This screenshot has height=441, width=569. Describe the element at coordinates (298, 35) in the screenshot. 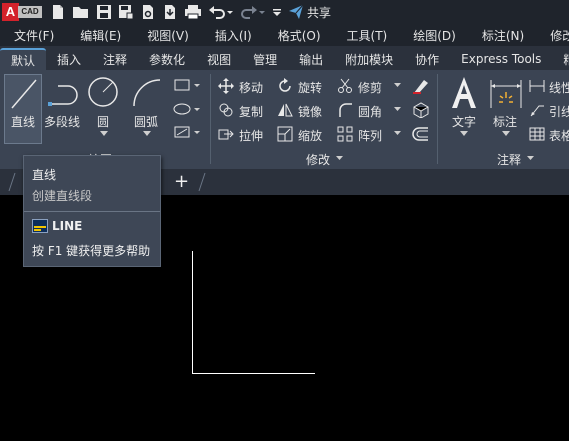

I see `menu-format: 格式(O)` at that location.